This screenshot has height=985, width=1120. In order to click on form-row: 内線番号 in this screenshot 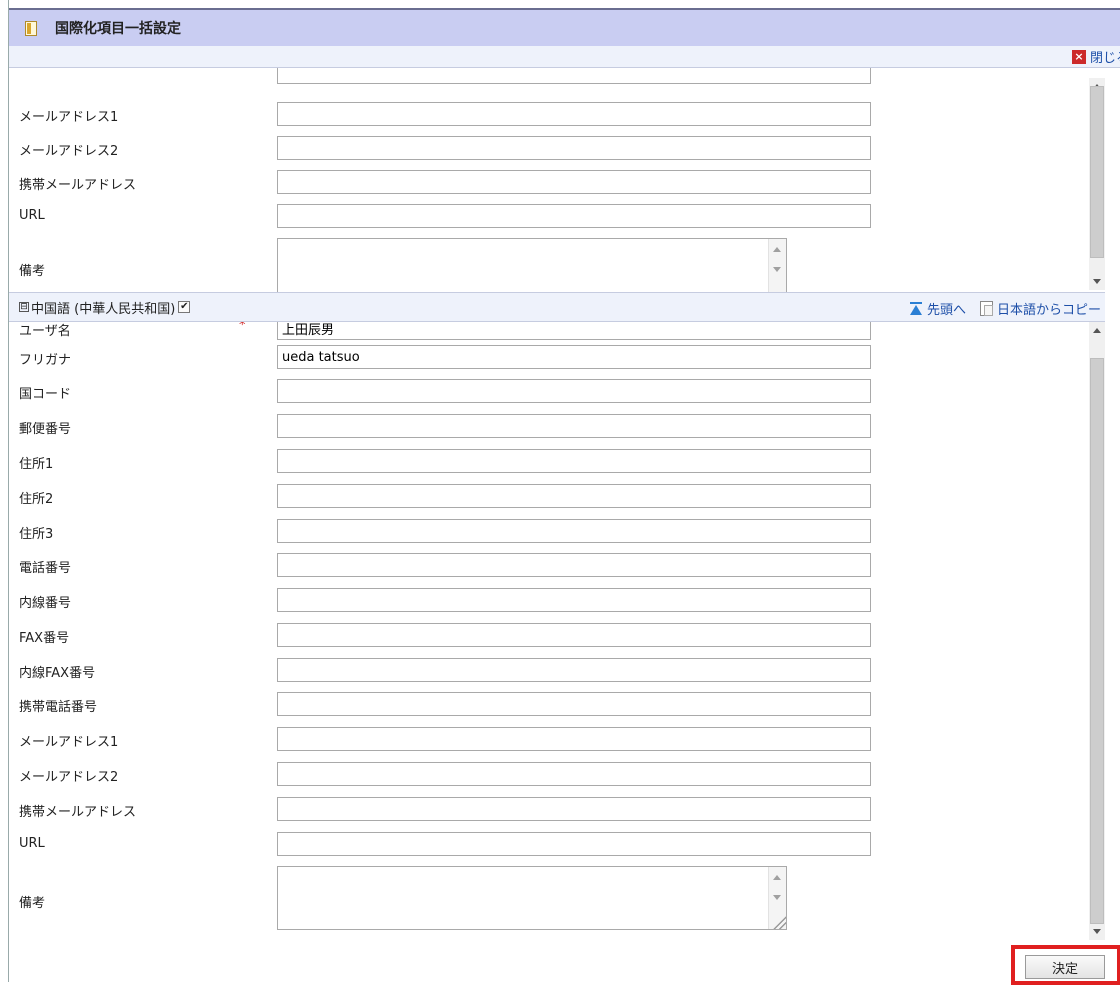, I will do `click(449, 600)`.